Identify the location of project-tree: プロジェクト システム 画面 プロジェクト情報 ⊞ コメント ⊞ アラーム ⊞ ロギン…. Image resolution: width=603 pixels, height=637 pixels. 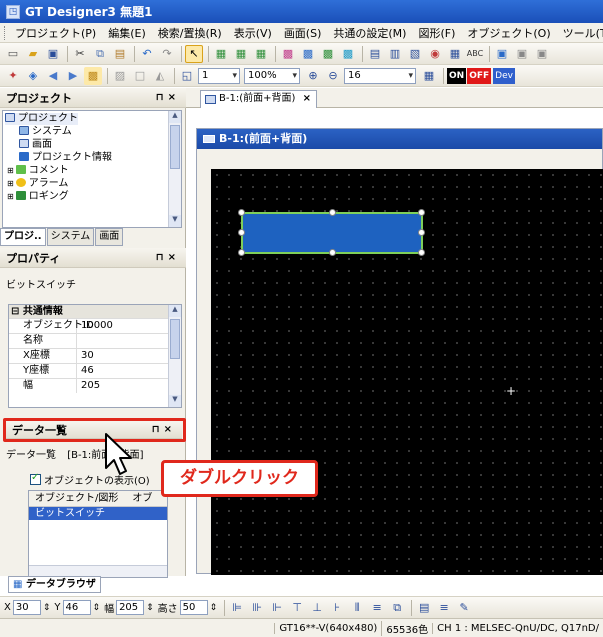
(92, 169).